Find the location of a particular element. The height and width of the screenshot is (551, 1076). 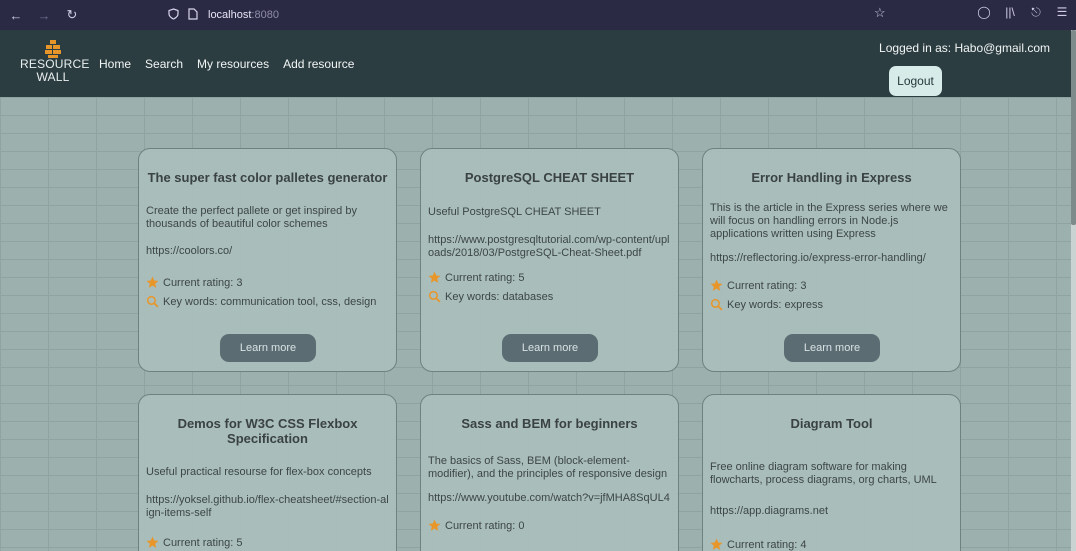

card-title: PostgreSQL CHEAT SHEET is located at coordinates (549, 177).